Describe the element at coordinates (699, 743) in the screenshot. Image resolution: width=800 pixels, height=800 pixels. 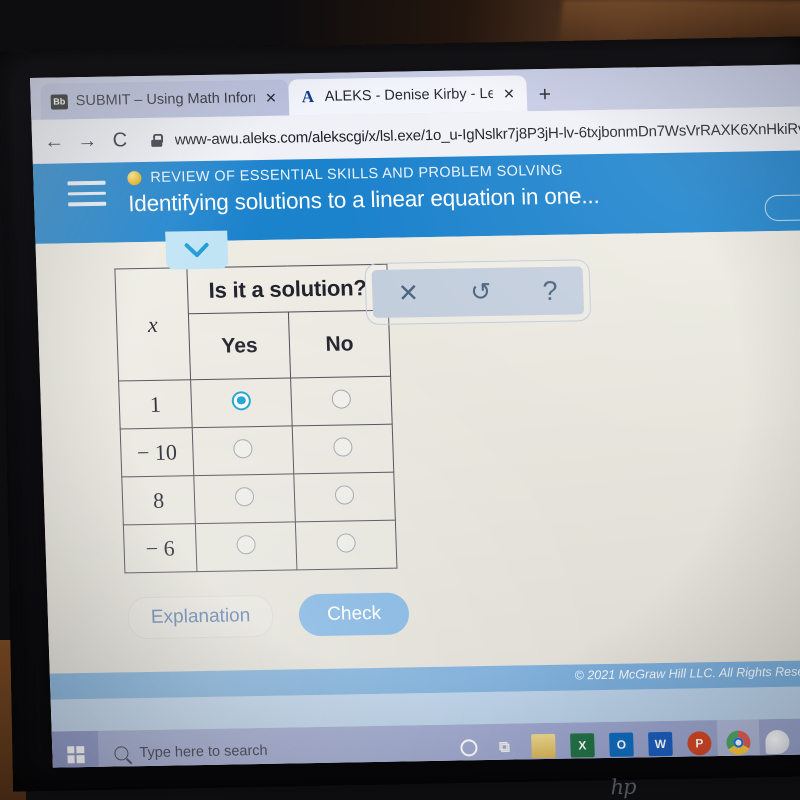
I see `powerpoint-icon: P` at that location.